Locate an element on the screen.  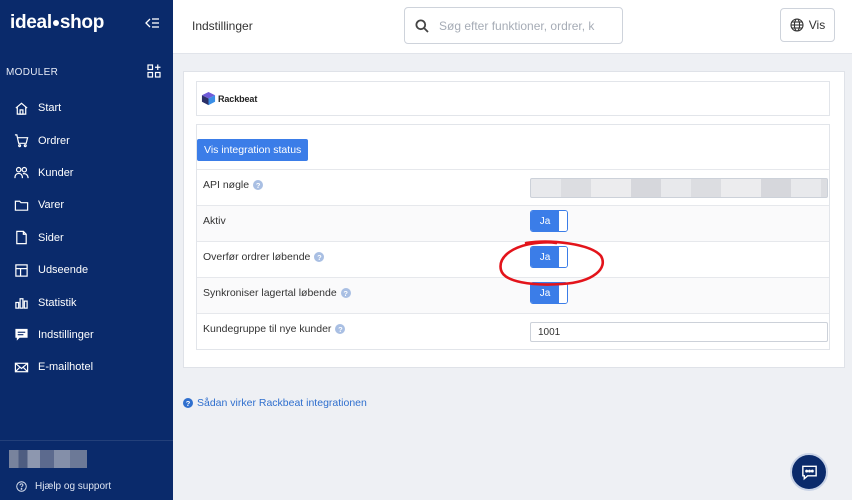
rackbeat-logo-icon is located at coordinates (208, 98).